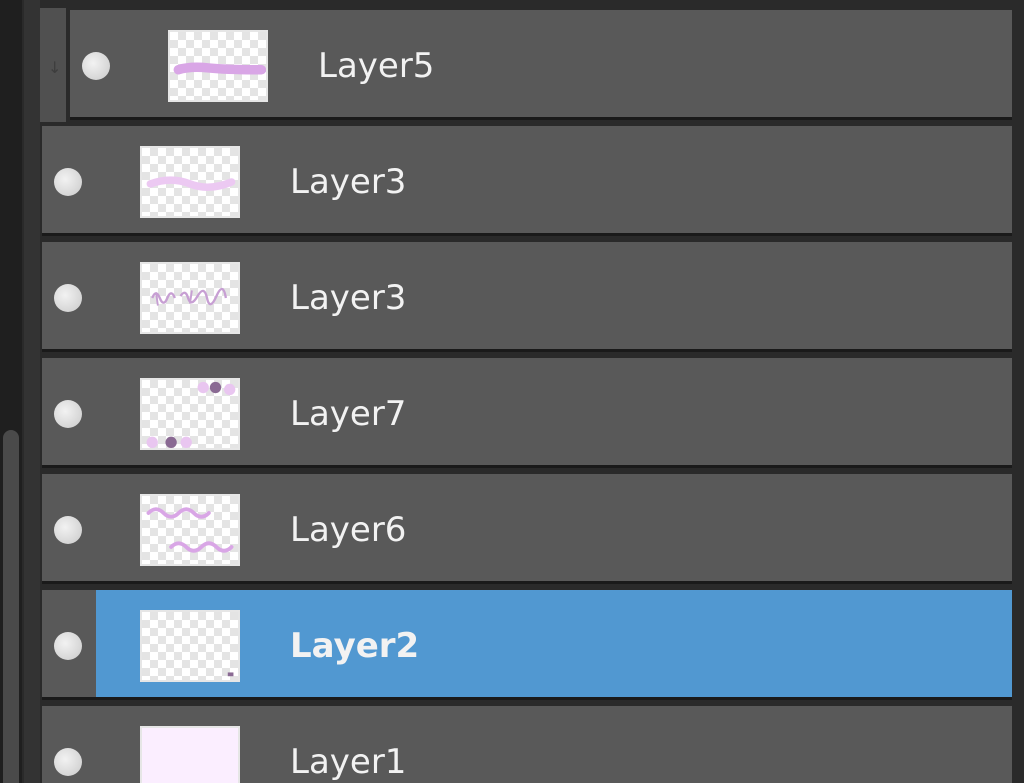  What do you see at coordinates (11, 391) in the screenshot?
I see `scrollbar-track` at bounding box center [11, 391].